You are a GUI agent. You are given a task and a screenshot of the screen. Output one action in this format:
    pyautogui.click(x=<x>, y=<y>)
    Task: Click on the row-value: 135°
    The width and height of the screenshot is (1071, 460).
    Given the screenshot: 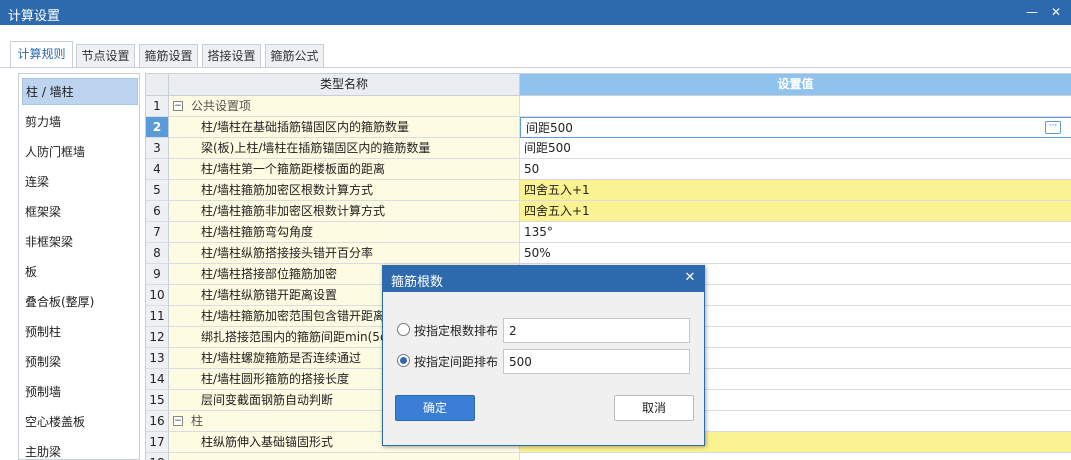 What is the action you would take?
    pyautogui.click(x=795, y=232)
    